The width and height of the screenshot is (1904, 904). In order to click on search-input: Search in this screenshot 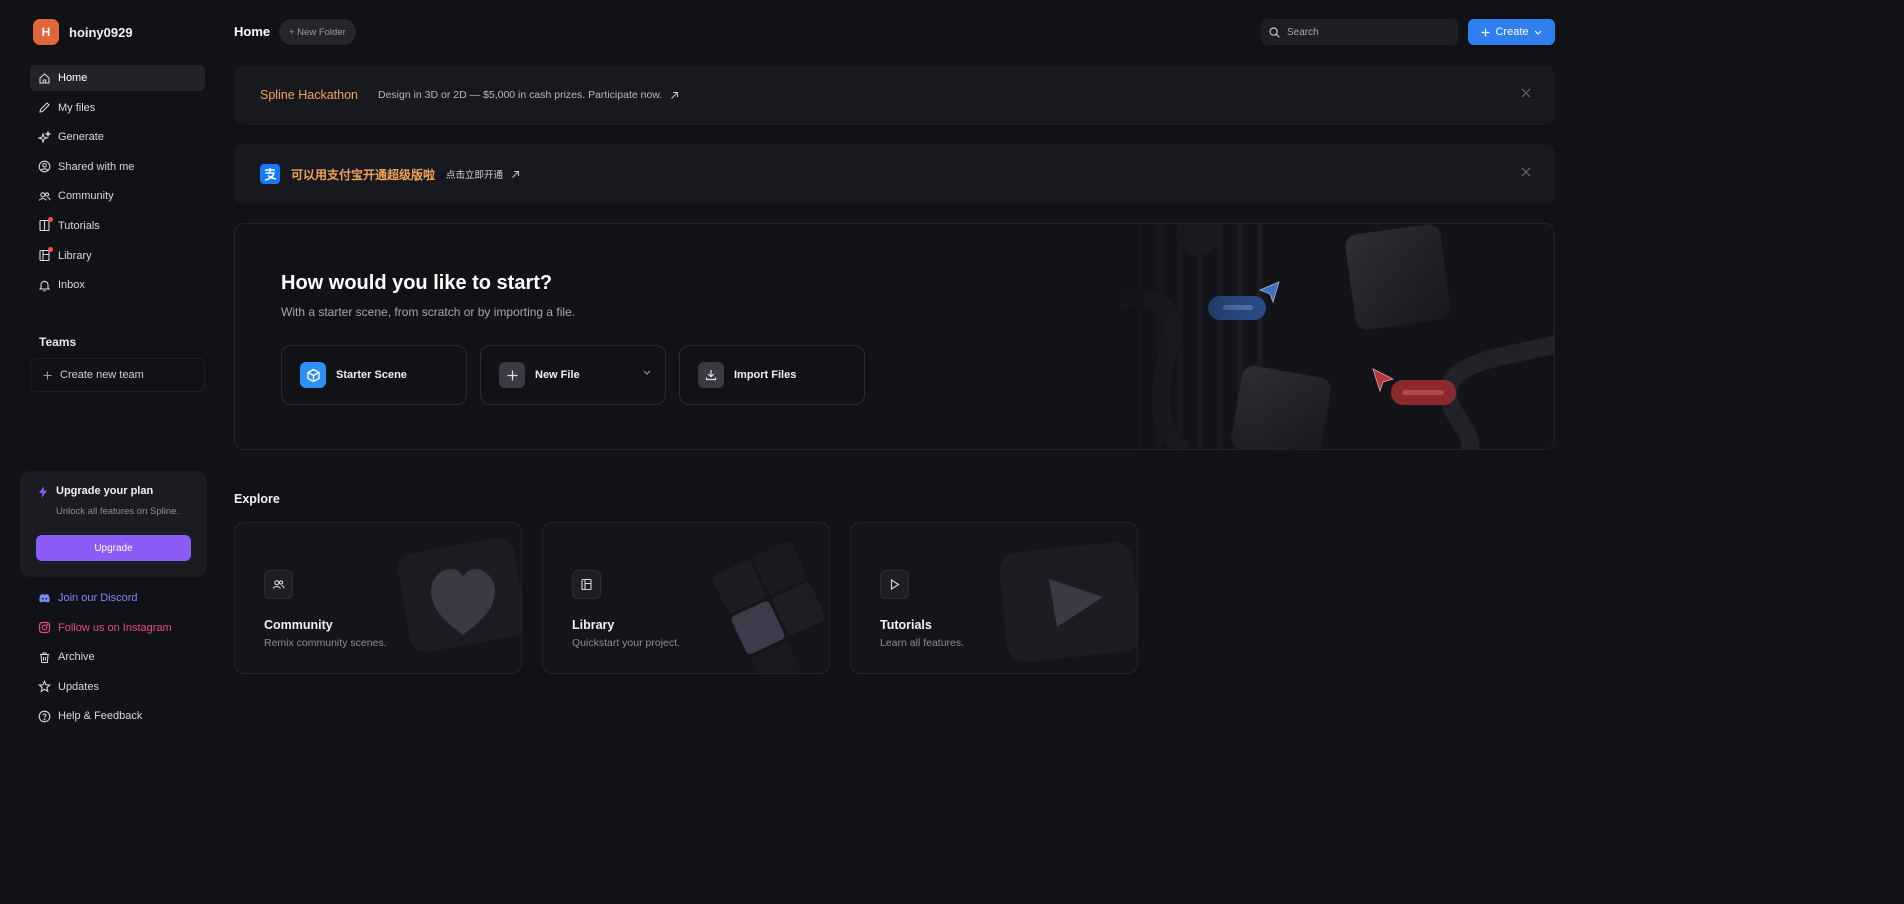, I will do `click(1359, 32)`.